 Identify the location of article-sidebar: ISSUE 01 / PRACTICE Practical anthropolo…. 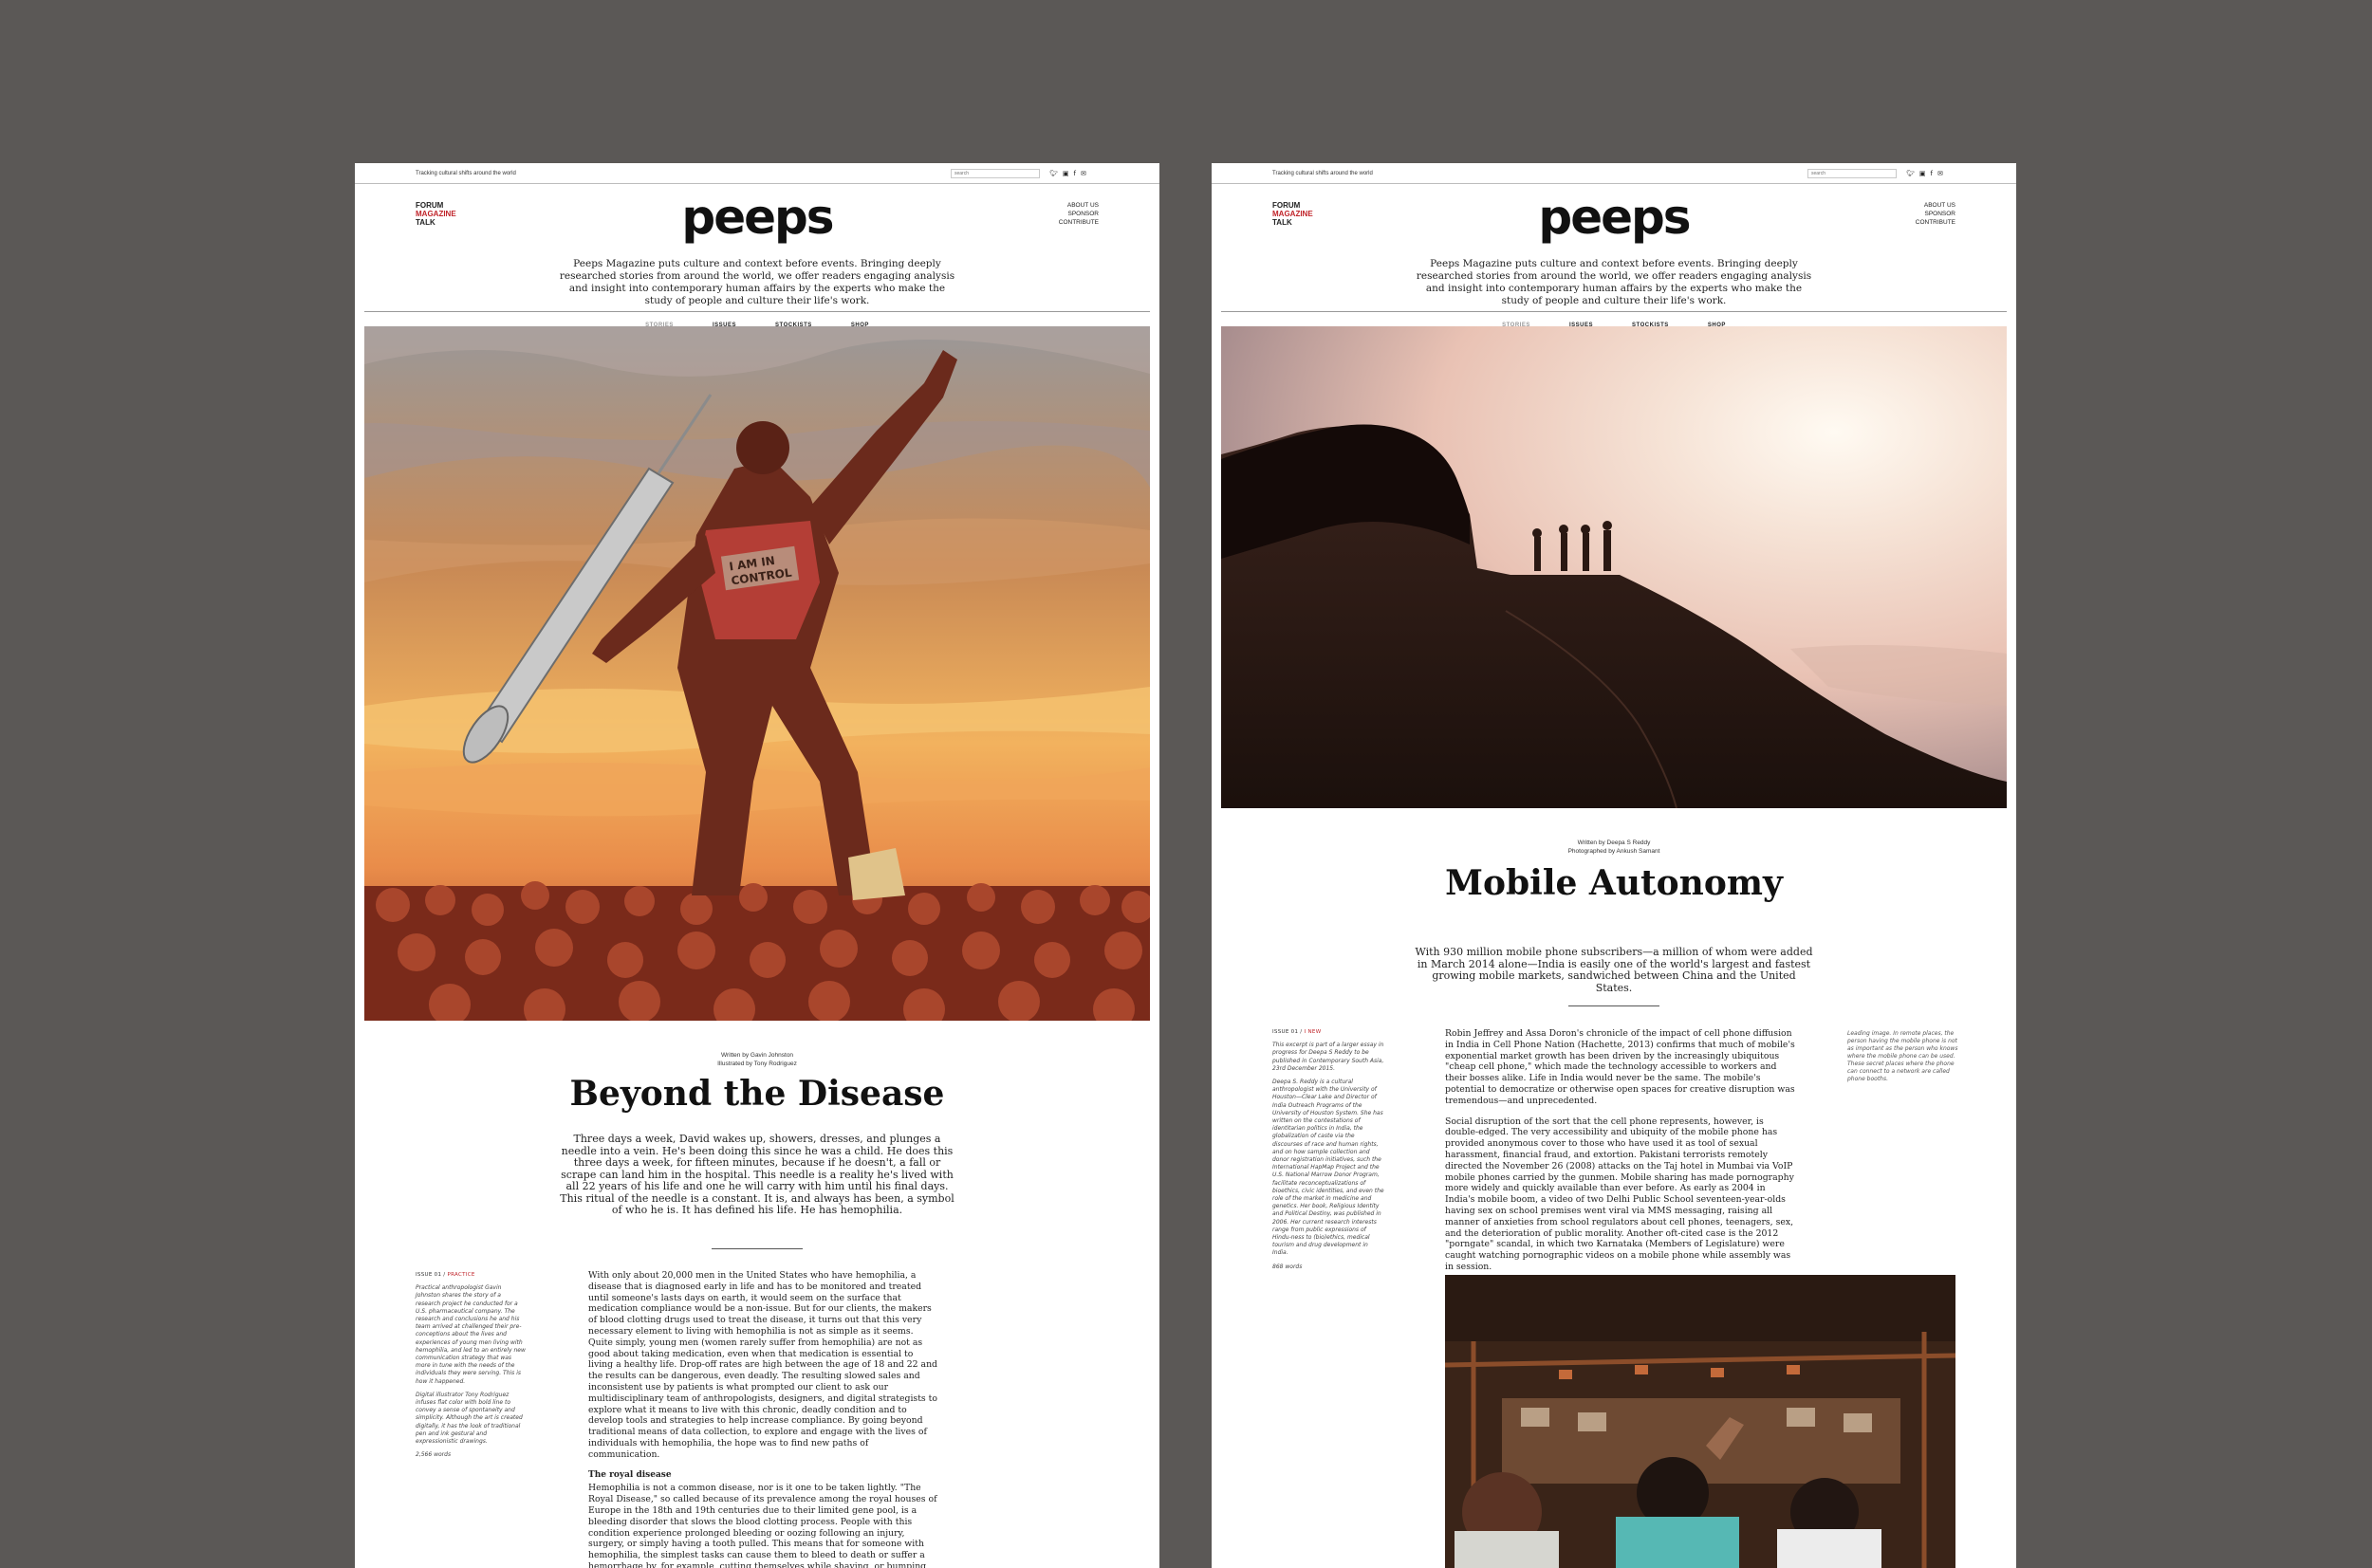
(472, 1368).